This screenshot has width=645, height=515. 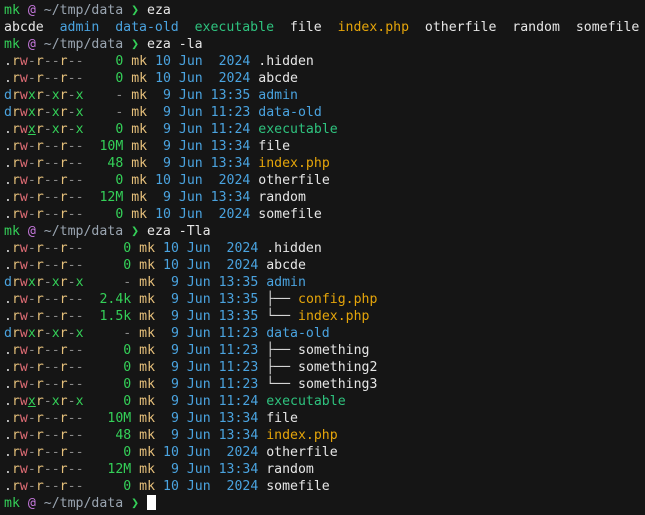 What do you see at coordinates (31, 10) in the screenshot?
I see `prompt-at-icon: @` at bounding box center [31, 10].